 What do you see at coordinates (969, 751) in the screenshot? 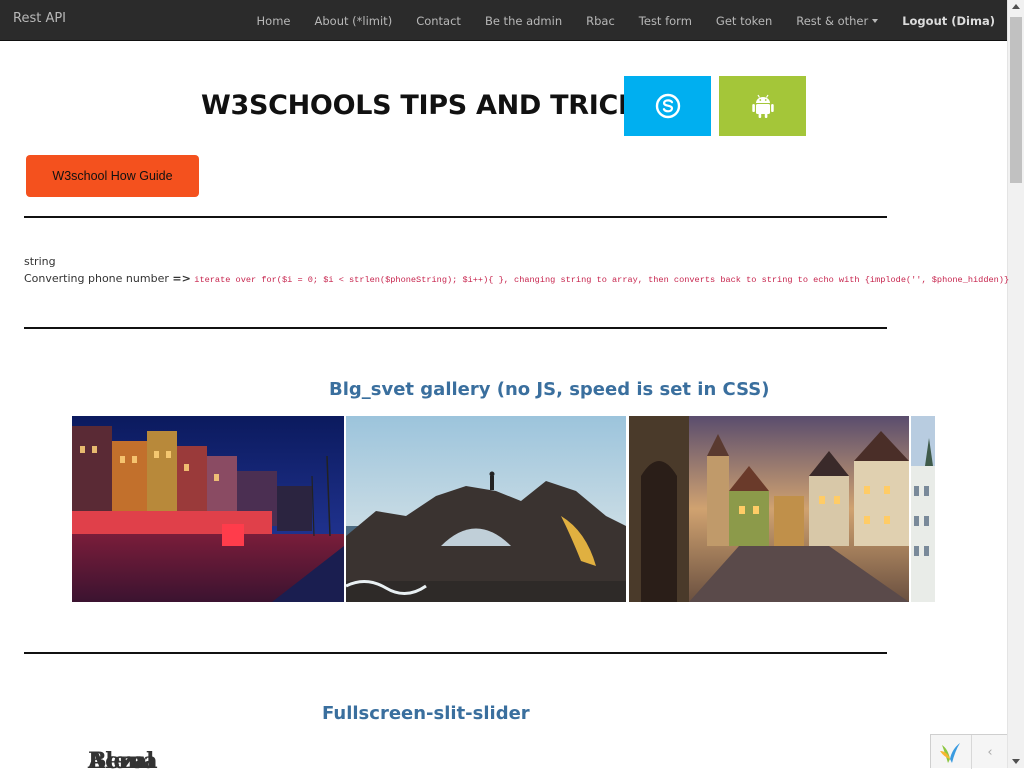
I see `debug-toolbar: ‹` at bounding box center [969, 751].